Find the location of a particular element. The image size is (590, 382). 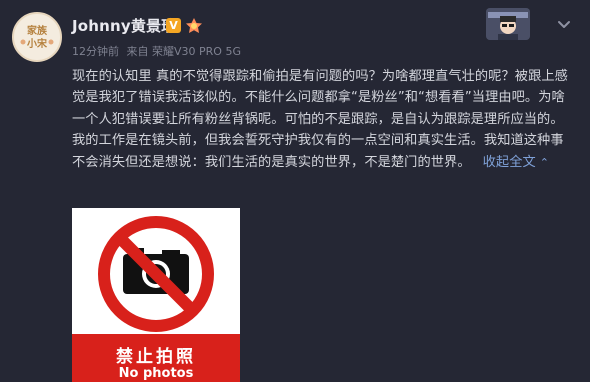

collapse-button: 收起全文 ⌃ is located at coordinates (516, 162).